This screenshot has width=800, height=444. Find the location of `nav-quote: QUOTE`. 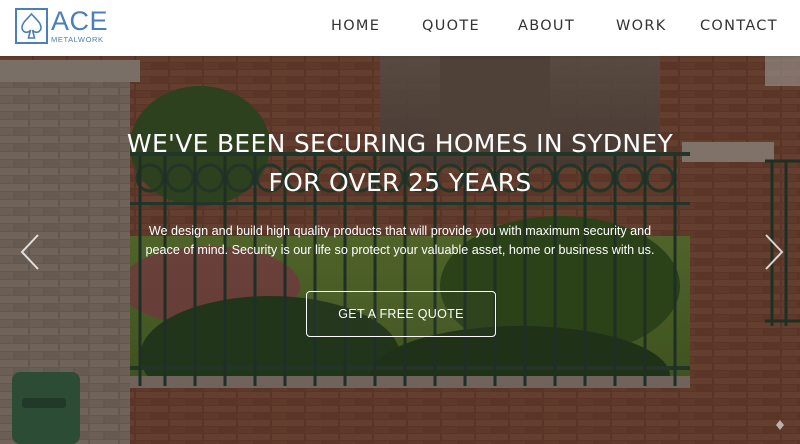

nav-quote: QUOTE is located at coordinates (451, 26).